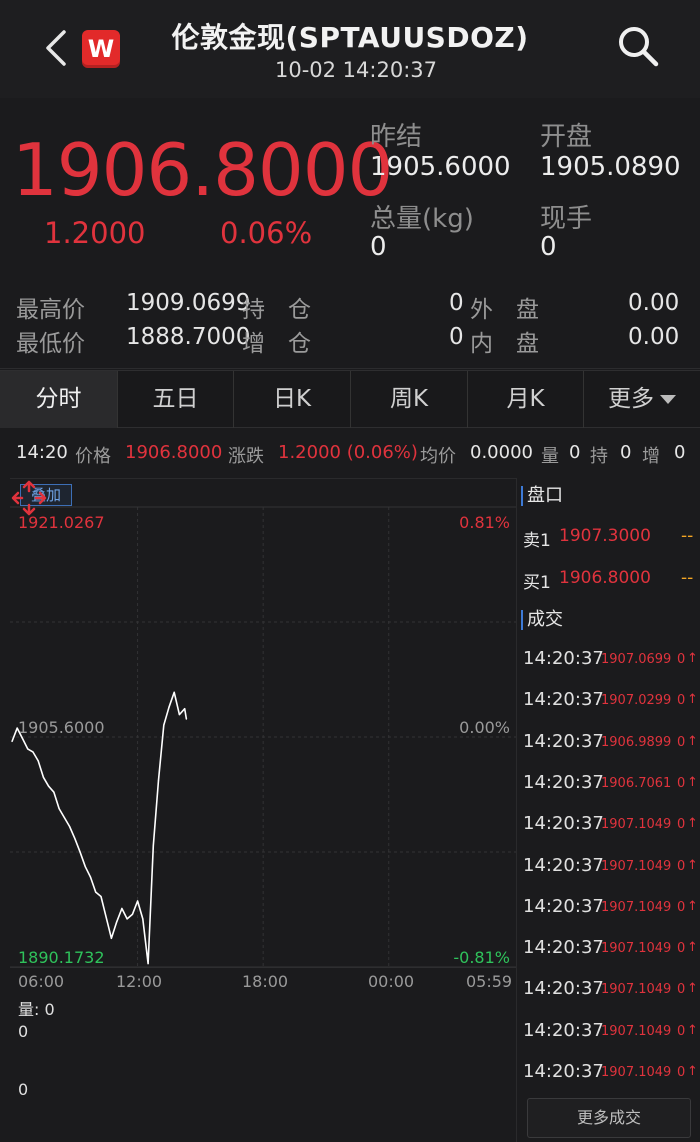  I want to click on high-label: 最高价, so click(50, 310).